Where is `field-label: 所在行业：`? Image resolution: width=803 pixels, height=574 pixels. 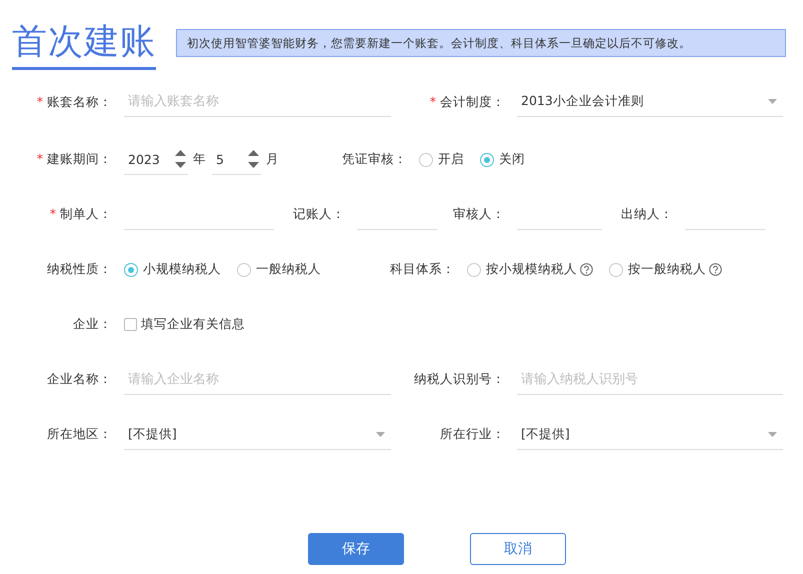
field-label: 所在行业： is located at coordinates (472, 433).